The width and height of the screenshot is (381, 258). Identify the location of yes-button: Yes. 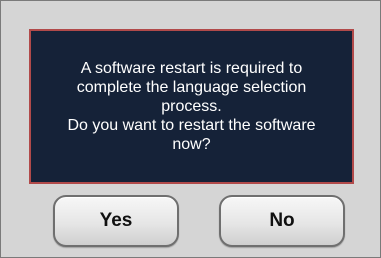
(116, 221).